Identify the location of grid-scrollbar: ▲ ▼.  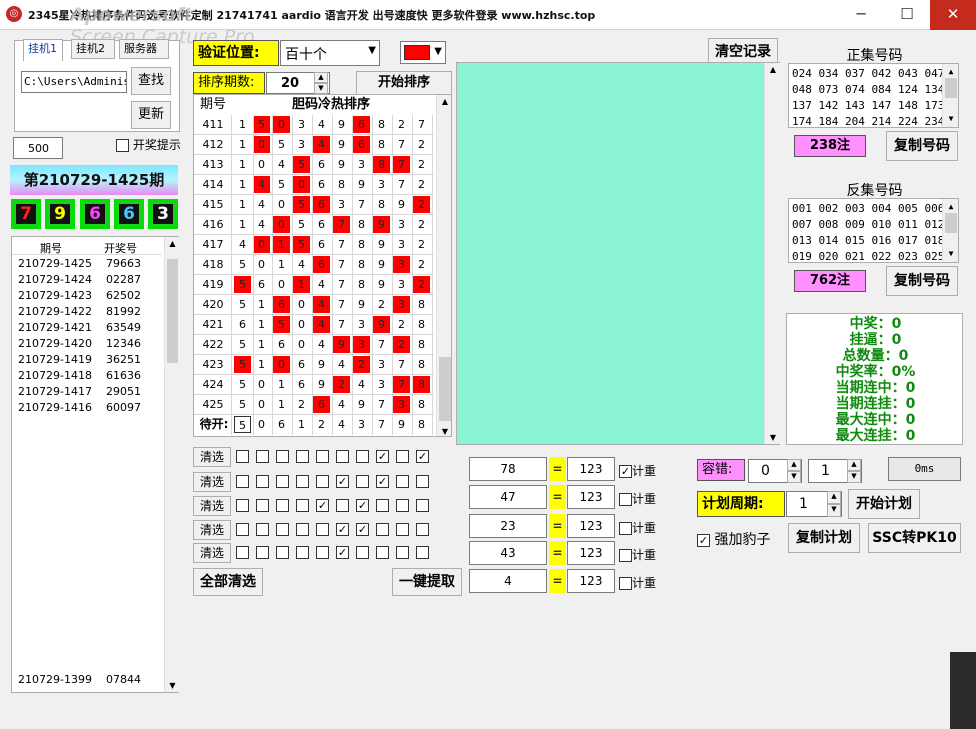
(443, 265).